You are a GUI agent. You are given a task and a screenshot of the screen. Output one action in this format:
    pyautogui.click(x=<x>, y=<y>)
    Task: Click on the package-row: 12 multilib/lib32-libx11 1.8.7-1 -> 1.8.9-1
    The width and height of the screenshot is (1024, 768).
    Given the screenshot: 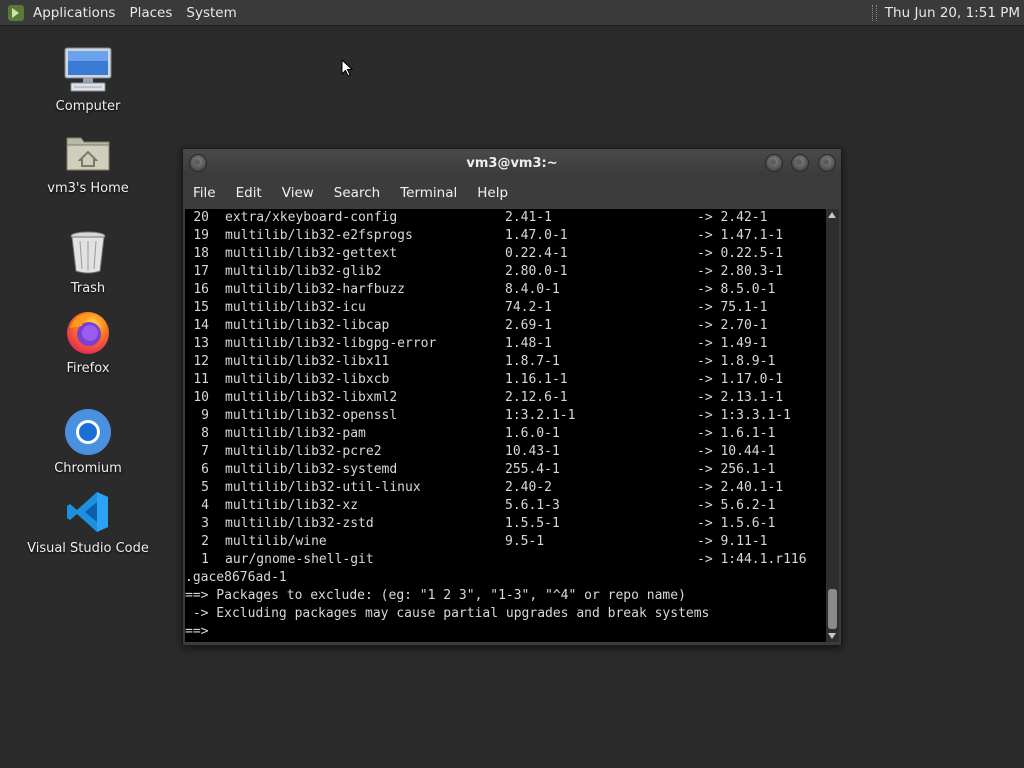 What is the action you would take?
    pyautogui.click(x=505, y=362)
    